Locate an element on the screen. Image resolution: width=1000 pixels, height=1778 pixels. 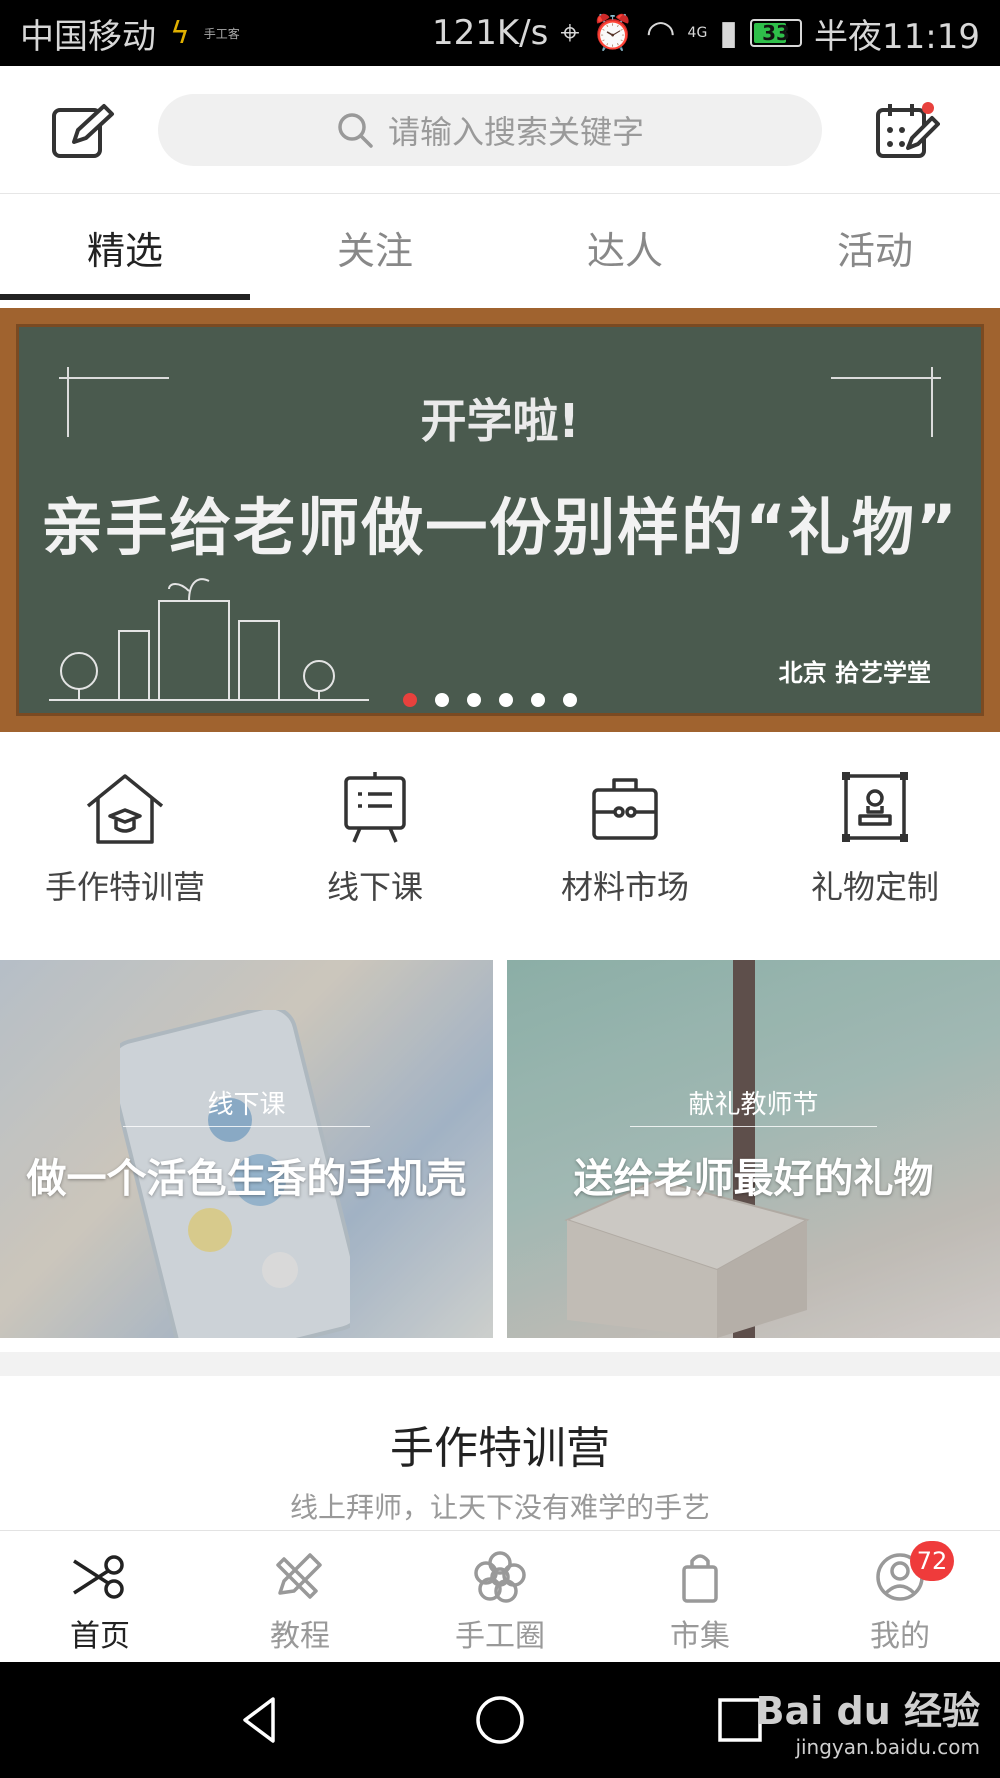
wifi-icon: ◠ is located at coordinates (660, 33).